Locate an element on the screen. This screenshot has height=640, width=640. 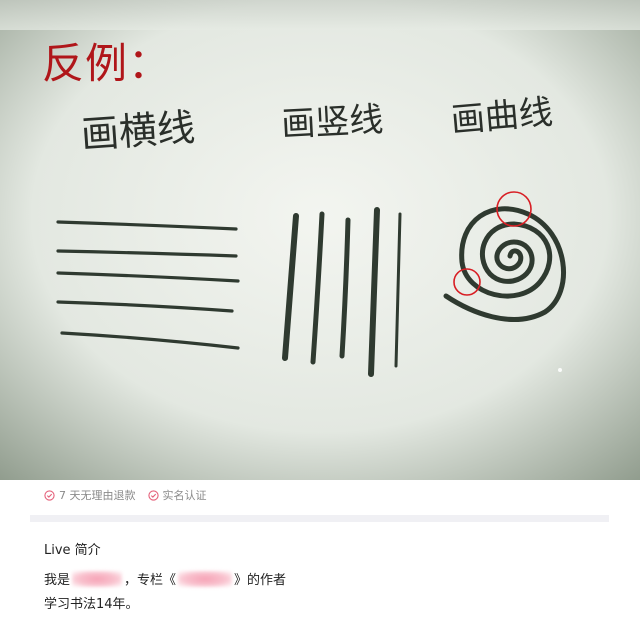
heading-vertical: 画竖线 is located at coordinates (332, 122).